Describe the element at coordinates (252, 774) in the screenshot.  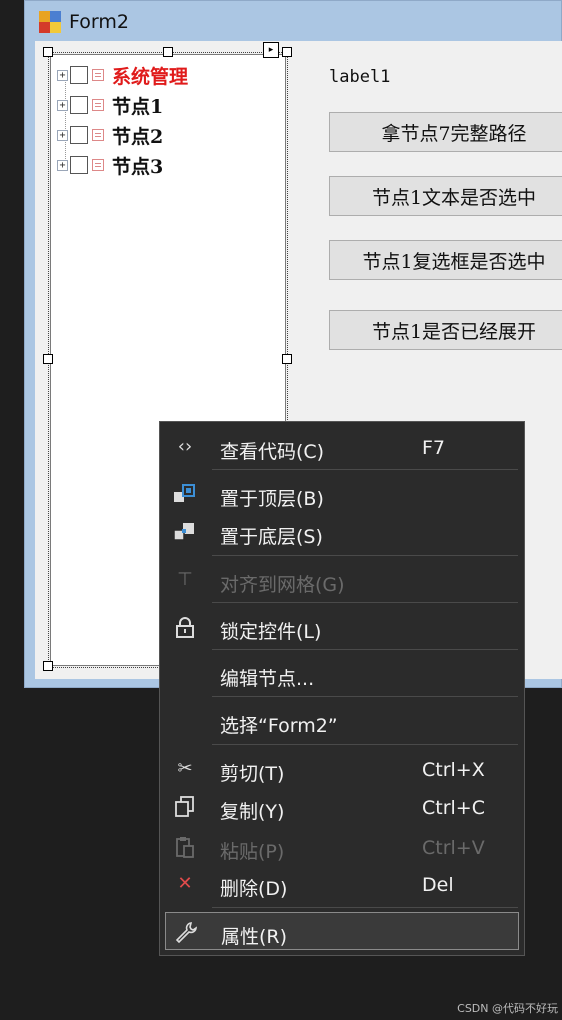
I see `menu-item-label: 剪切(T)` at that location.